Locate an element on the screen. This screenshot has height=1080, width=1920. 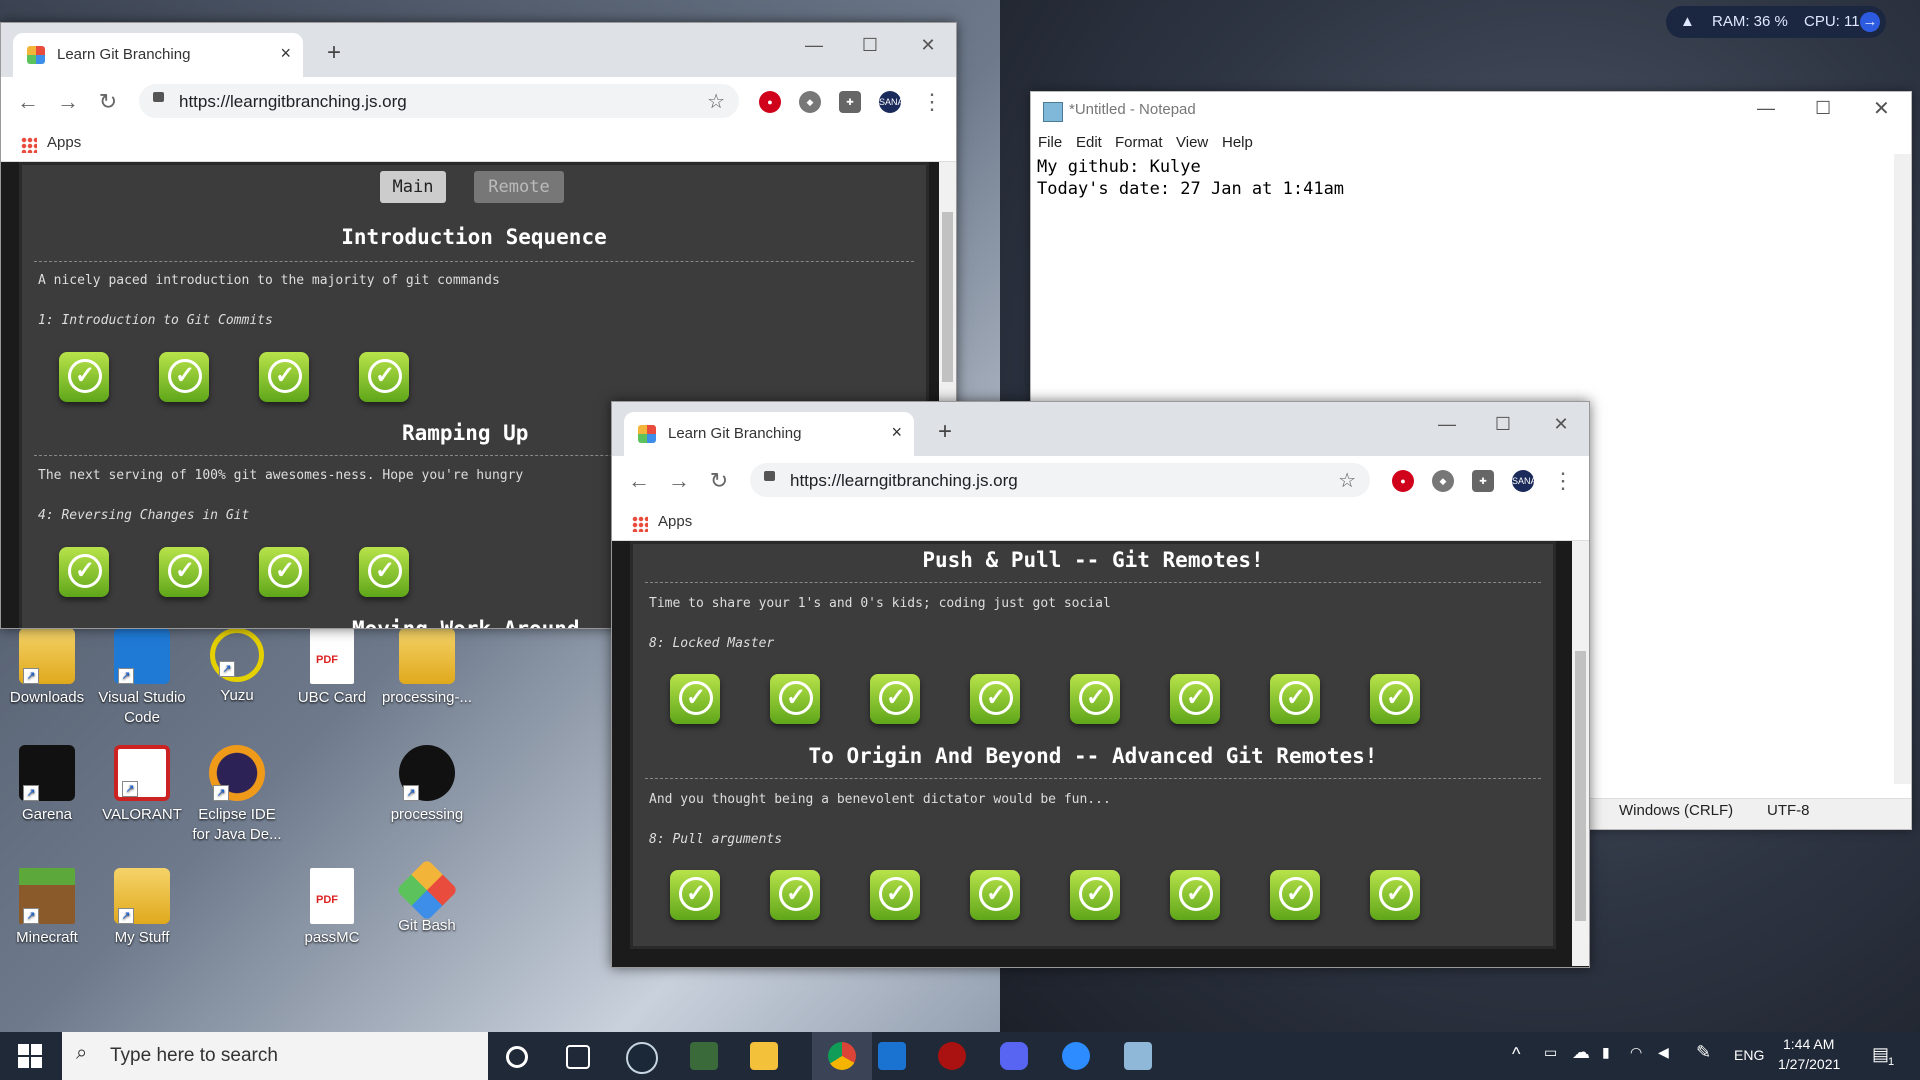
zoom-icon is located at coordinates (1076, 1056).